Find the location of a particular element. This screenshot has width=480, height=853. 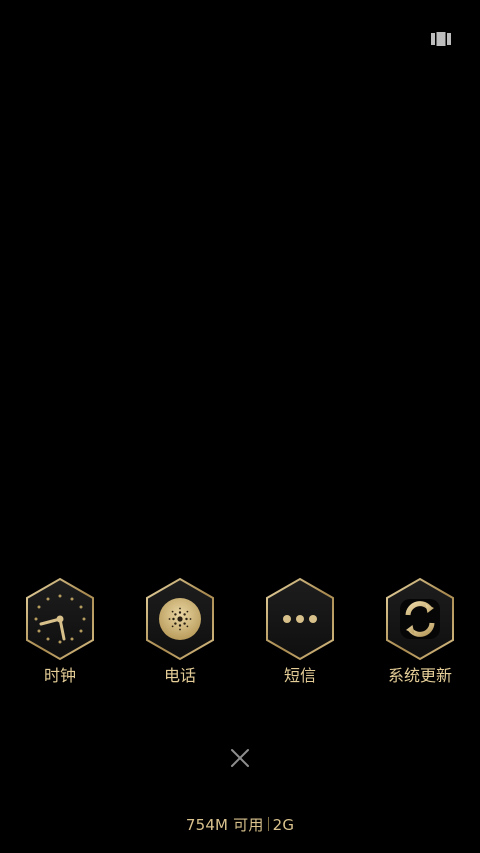

app-label: 短信 is located at coordinates (299, 675).